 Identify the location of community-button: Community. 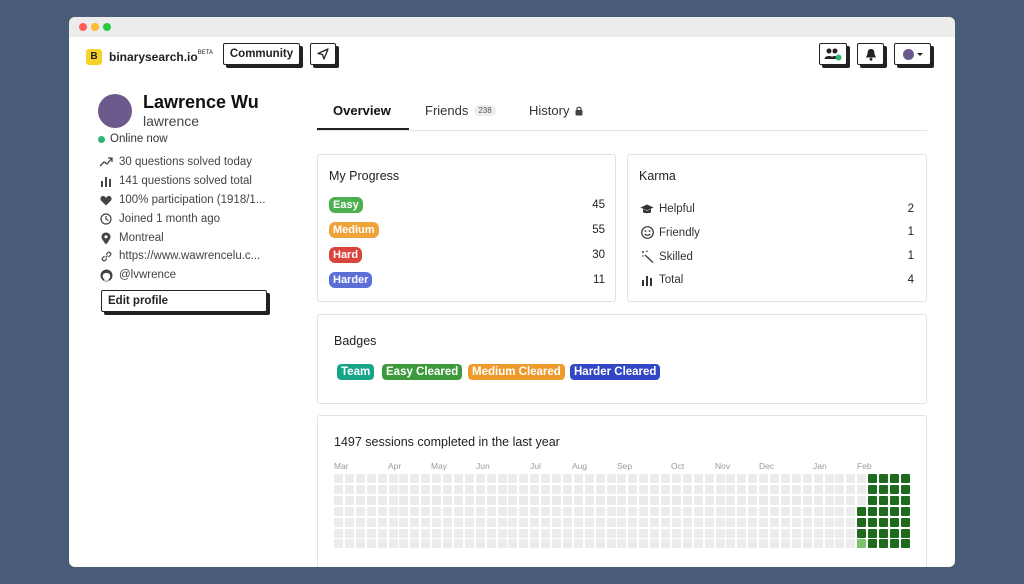
(261, 54).